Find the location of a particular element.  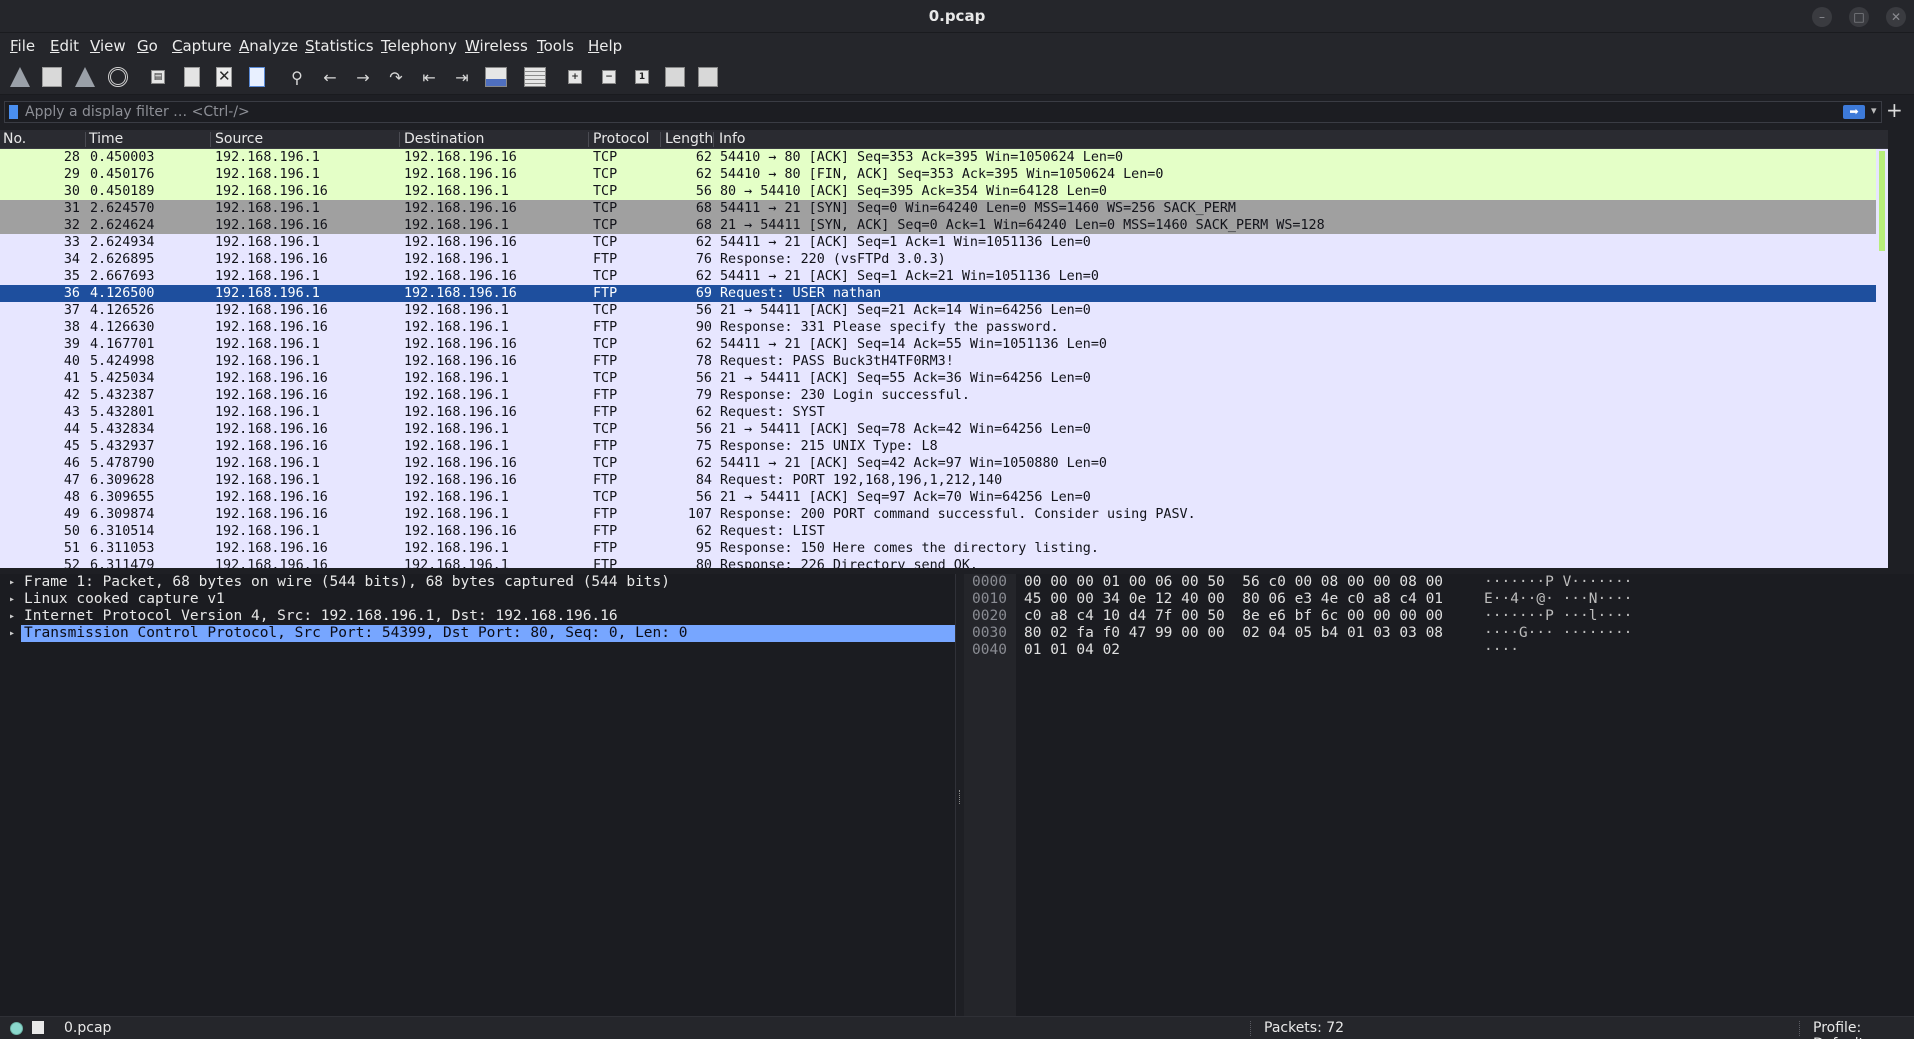

menu-statistics: Statistics is located at coordinates (339, 46).